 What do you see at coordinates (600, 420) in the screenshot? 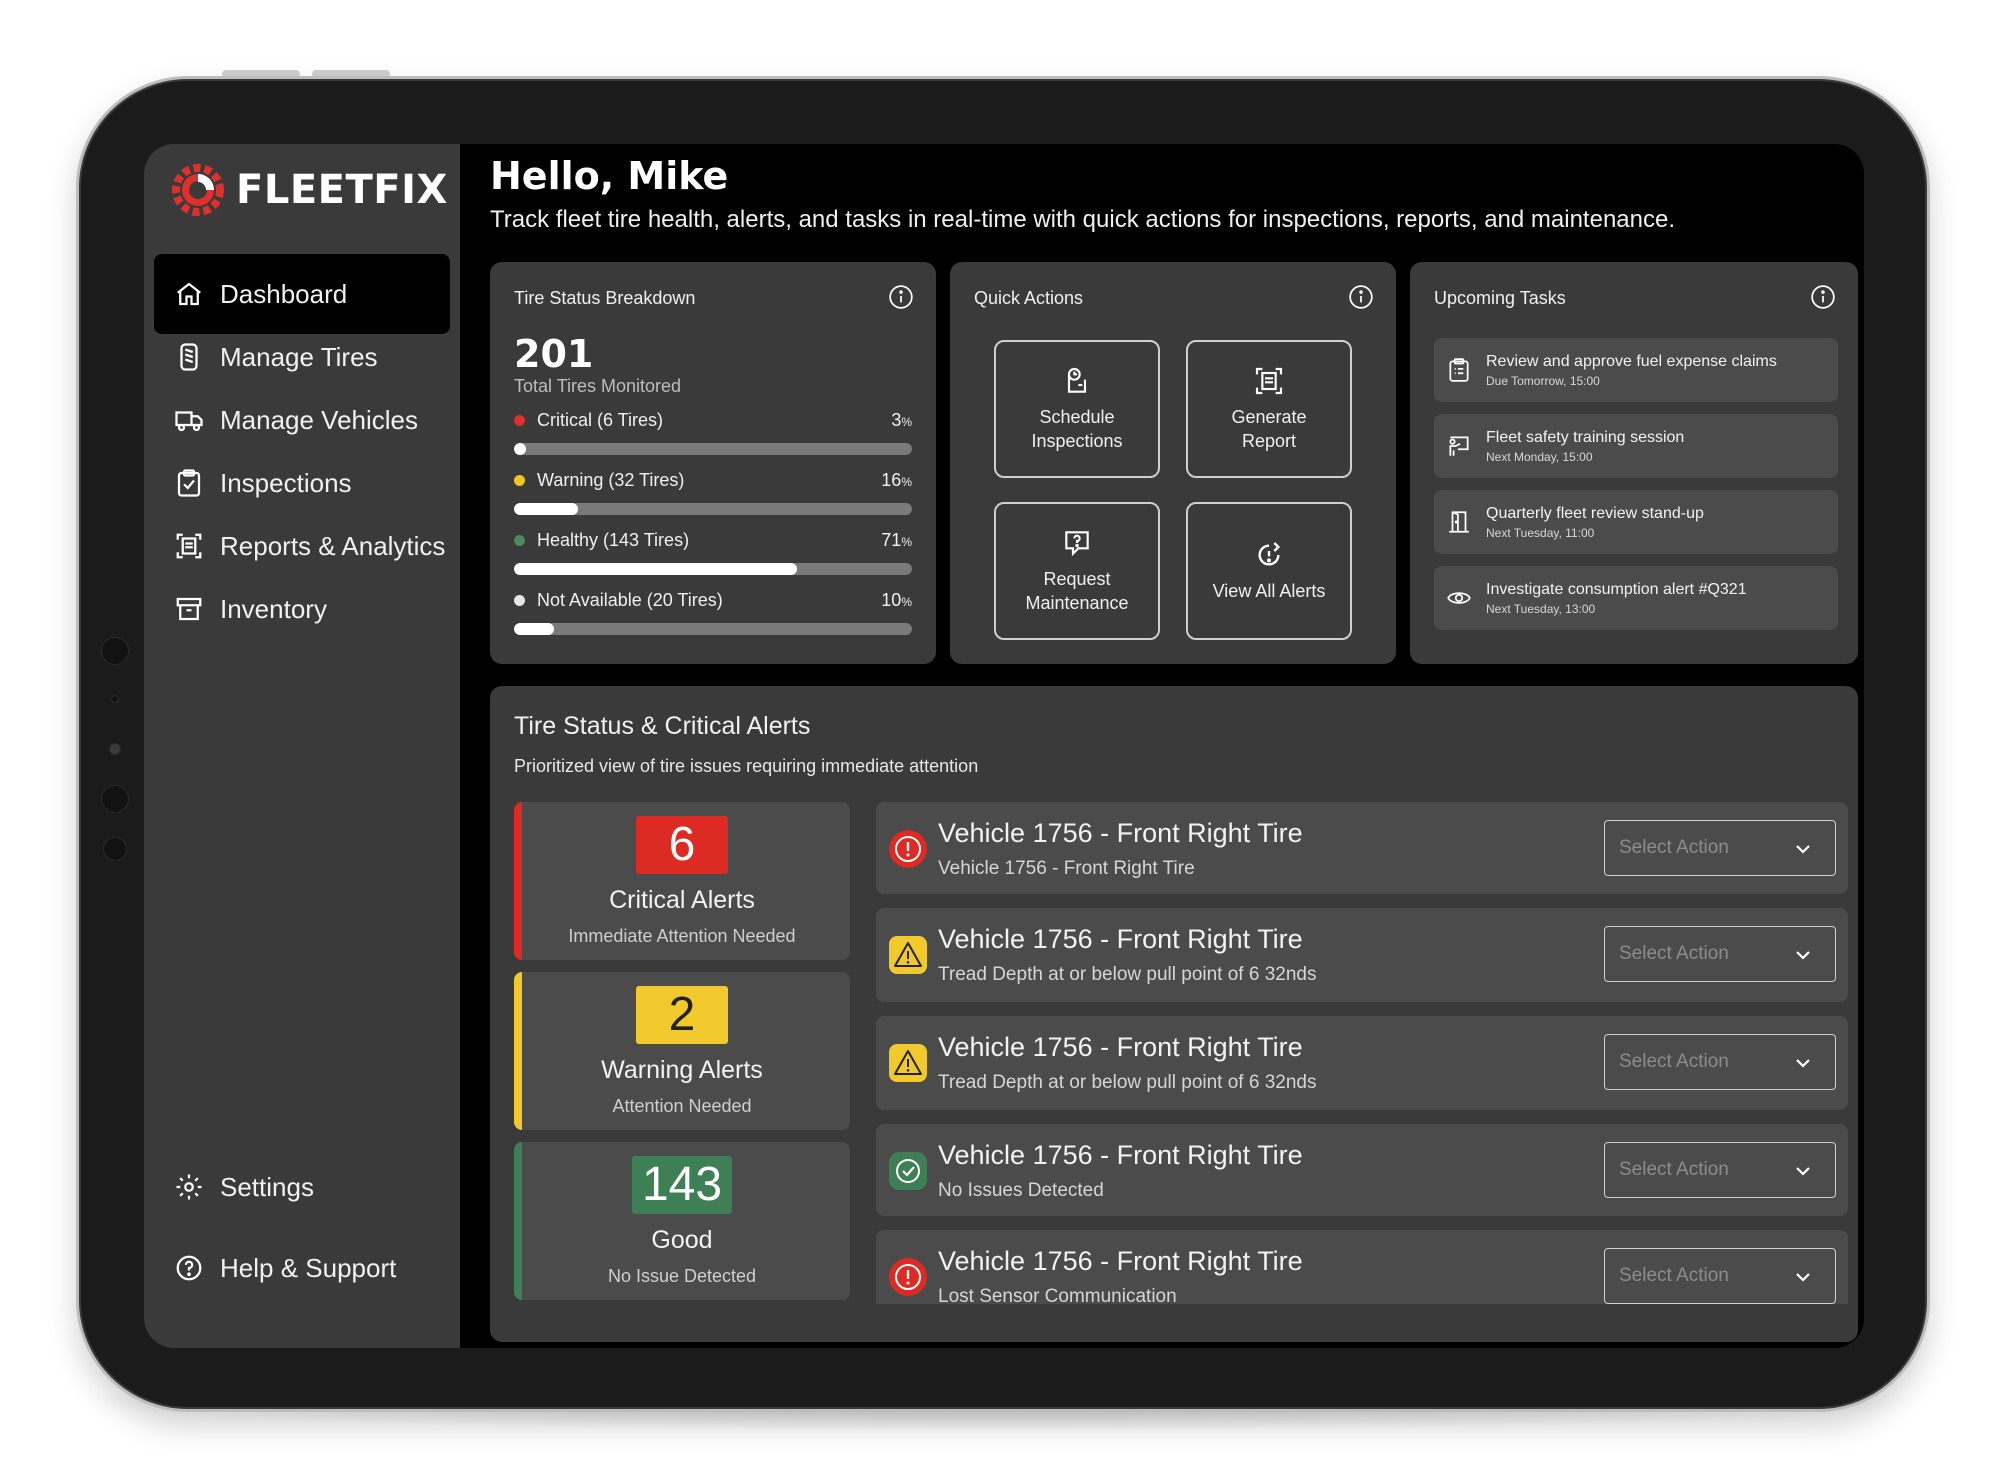
I see `status-label: Critical (6 Tires)` at bounding box center [600, 420].